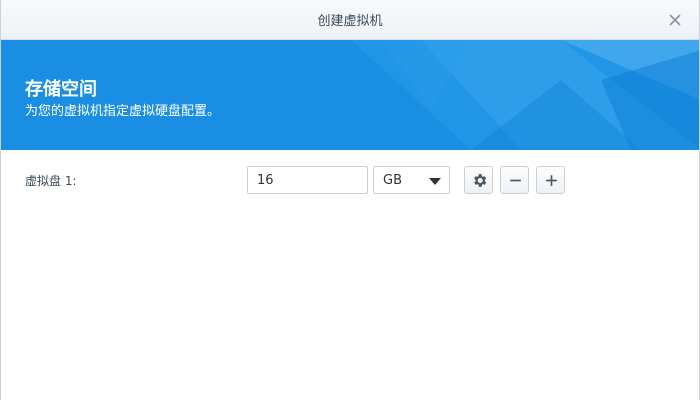 This screenshot has height=400, width=700. I want to click on titlebar: 创建虚拟机, so click(350, 20).